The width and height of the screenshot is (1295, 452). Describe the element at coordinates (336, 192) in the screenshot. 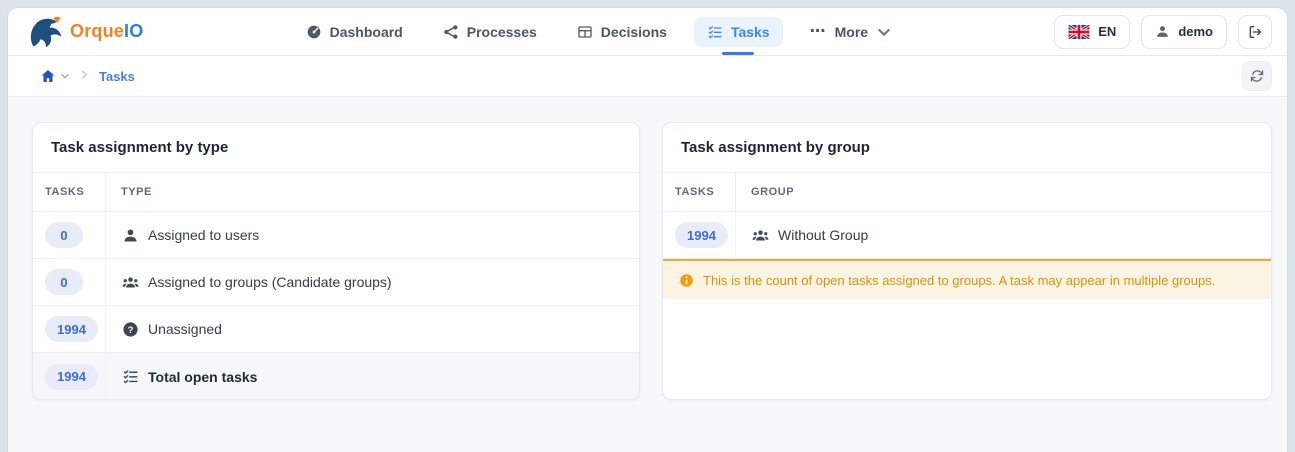

I see `table-header-row: TASKS TYPE` at that location.